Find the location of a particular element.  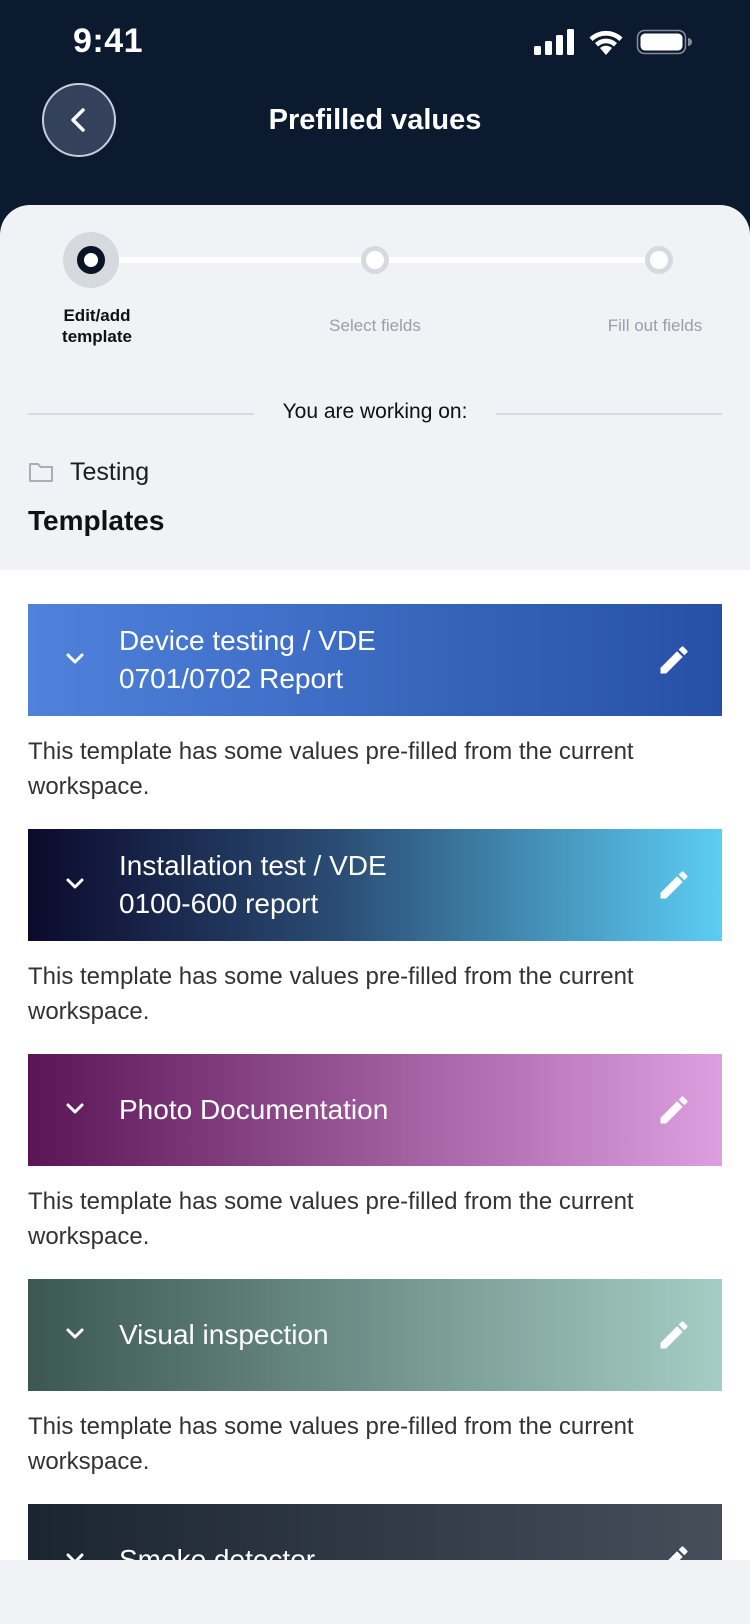

template-banner: Smoke detector is located at coordinates (375, 1532).